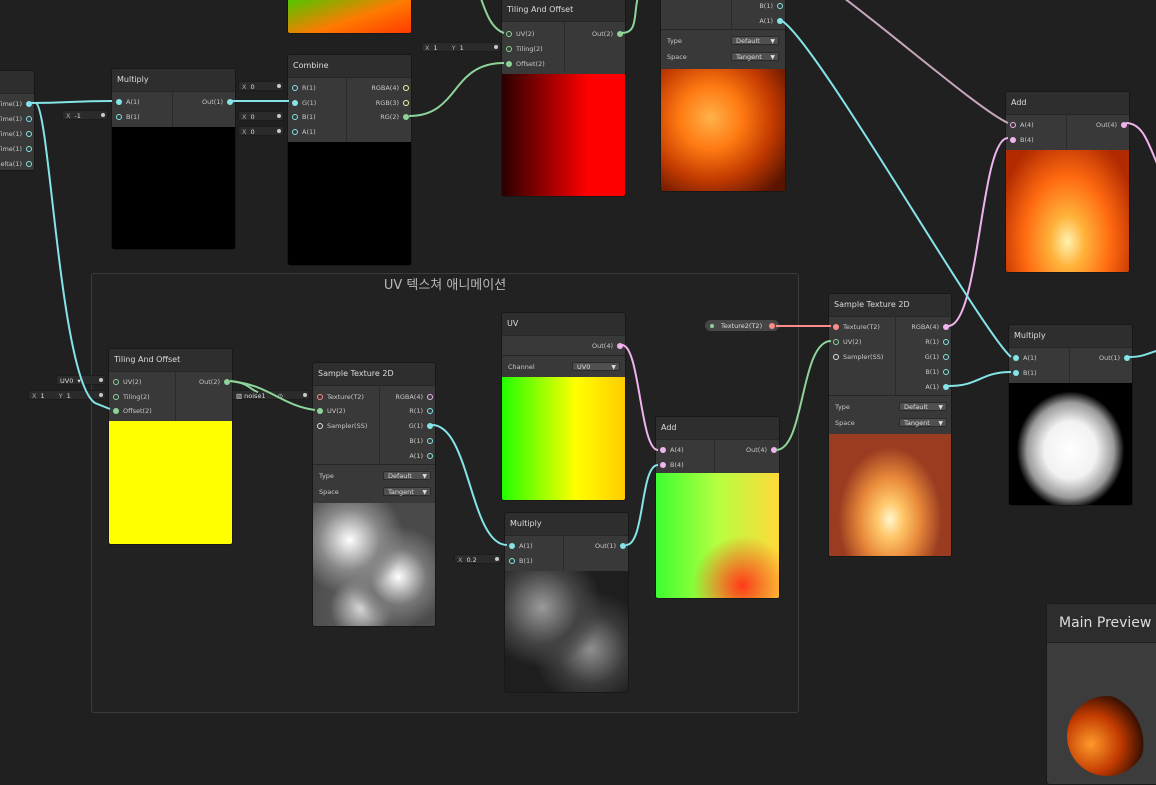 Image resolution: width=1156 pixels, height=785 pixels. I want to click on sample-texture-node-top: B(1) A(1) Type Default ▼ Space Tangent ▼, so click(723, 96).